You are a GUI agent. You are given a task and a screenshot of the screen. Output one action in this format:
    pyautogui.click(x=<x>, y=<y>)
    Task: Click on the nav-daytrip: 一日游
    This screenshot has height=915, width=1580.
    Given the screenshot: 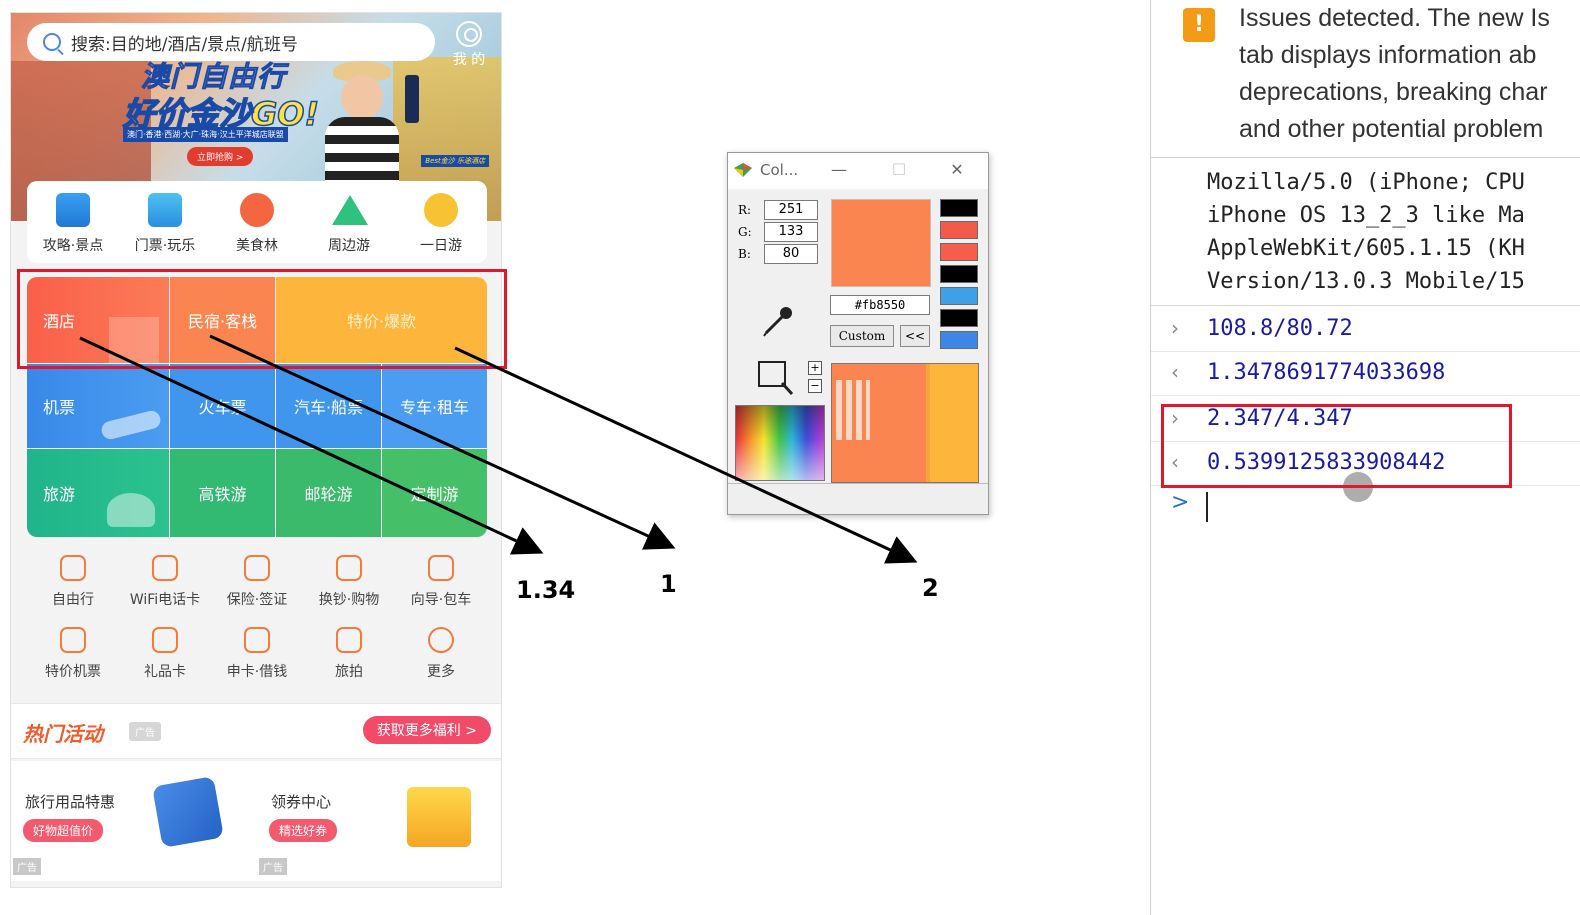 What is the action you would take?
    pyautogui.click(x=441, y=222)
    